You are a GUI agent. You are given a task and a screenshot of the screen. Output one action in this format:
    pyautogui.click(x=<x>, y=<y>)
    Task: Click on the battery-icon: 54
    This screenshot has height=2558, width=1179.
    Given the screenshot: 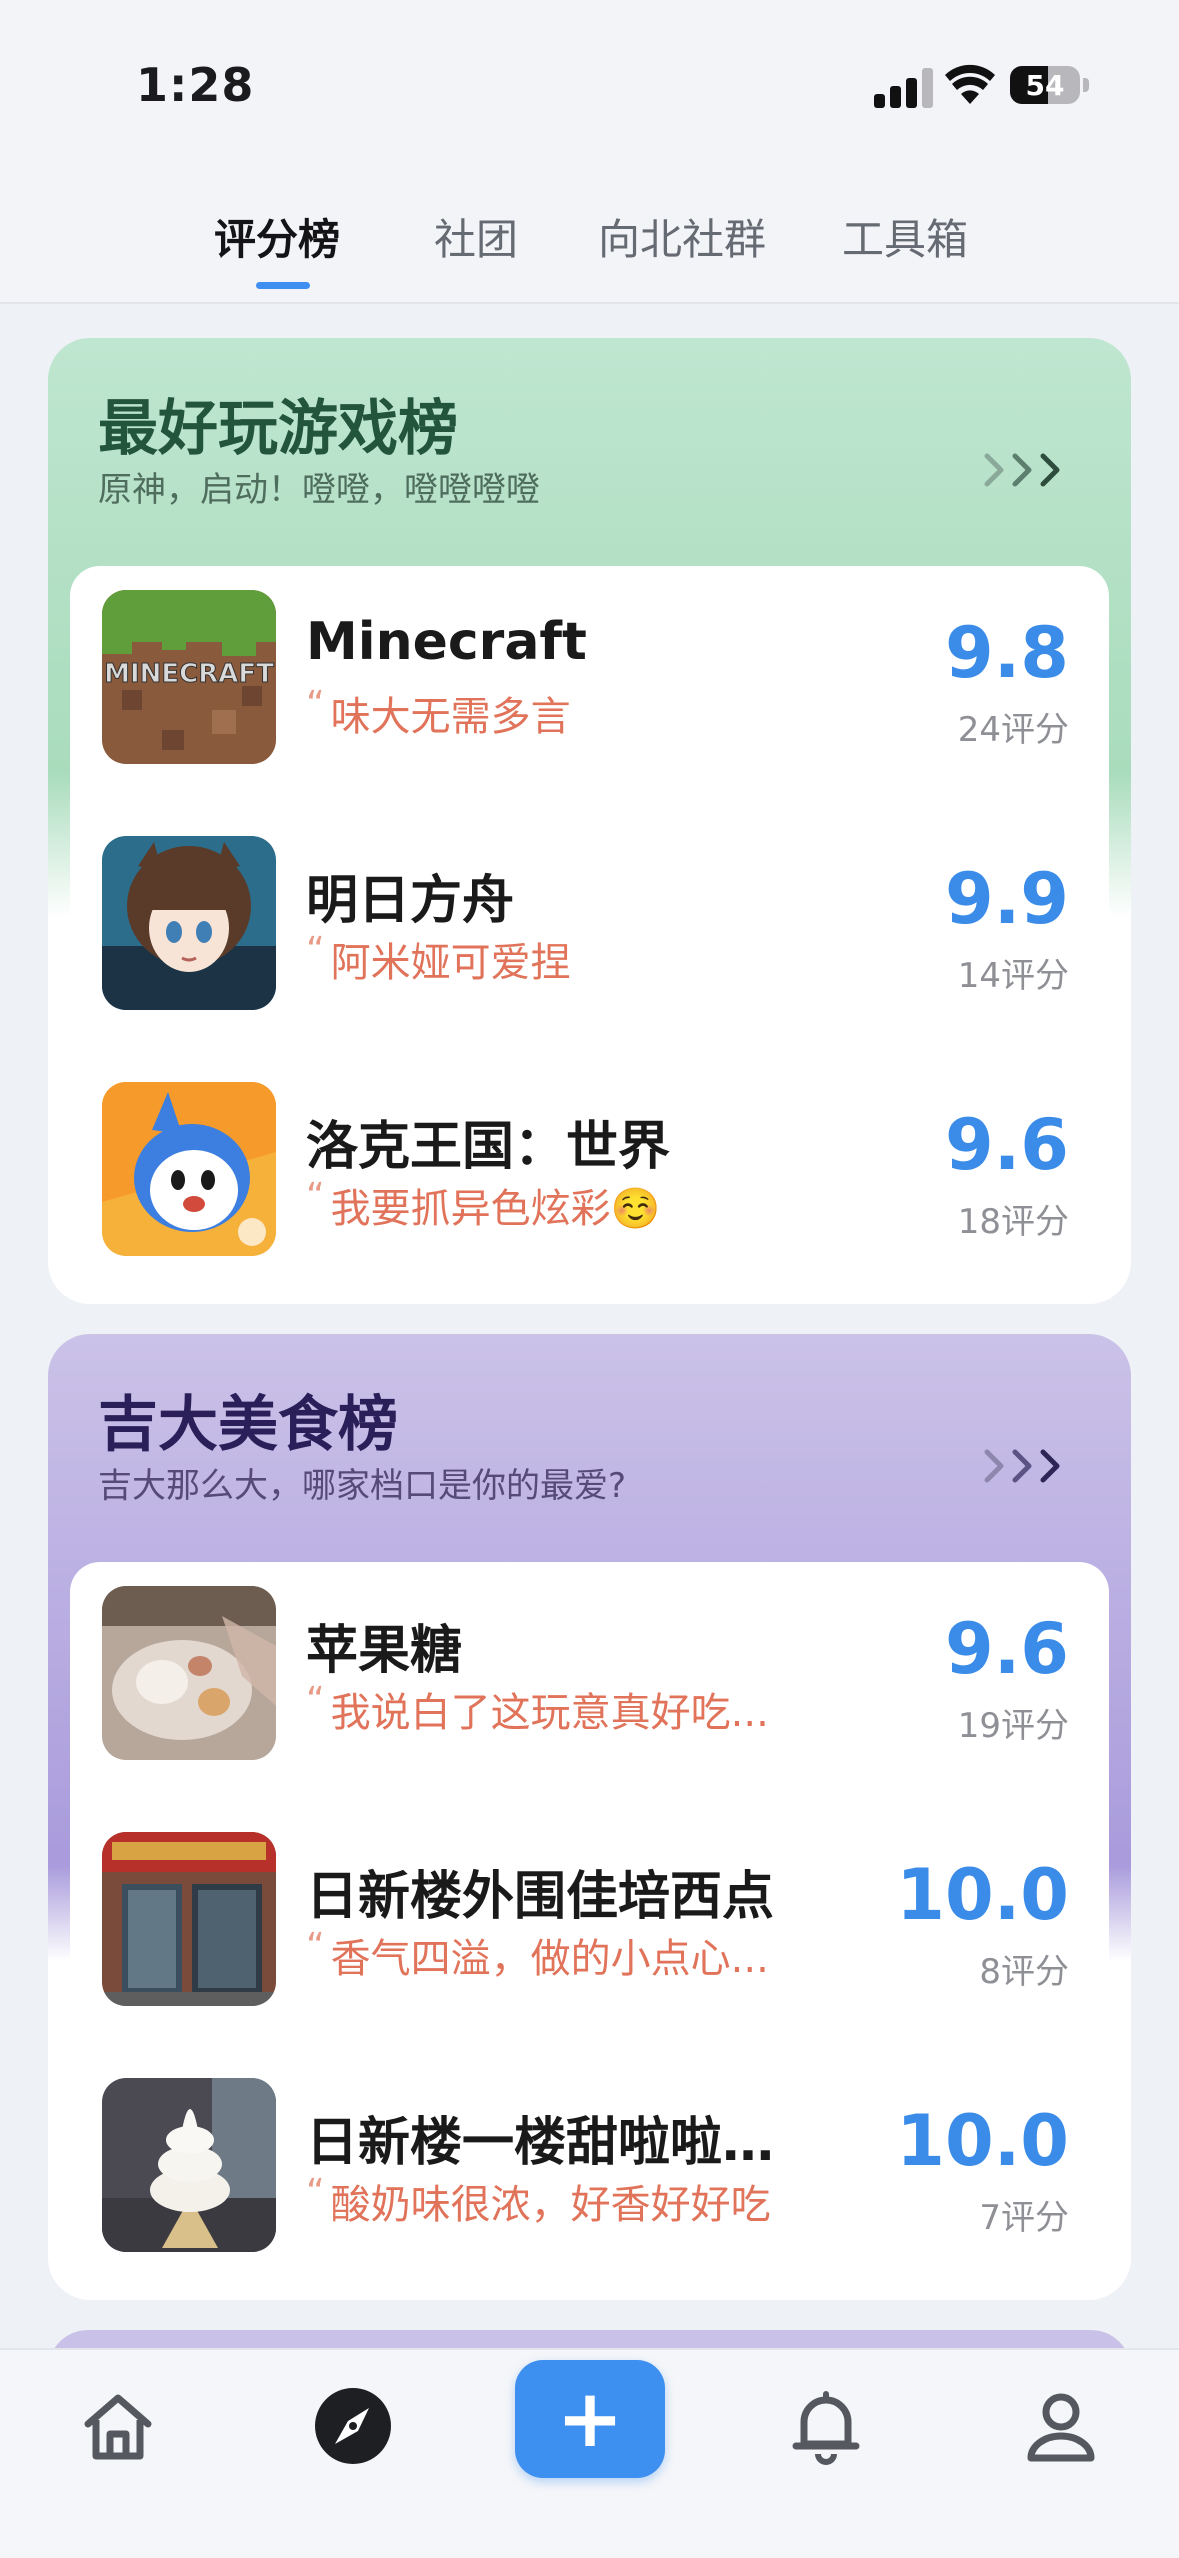 What is the action you would take?
    pyautogui.click(x=1045, y=85)
    